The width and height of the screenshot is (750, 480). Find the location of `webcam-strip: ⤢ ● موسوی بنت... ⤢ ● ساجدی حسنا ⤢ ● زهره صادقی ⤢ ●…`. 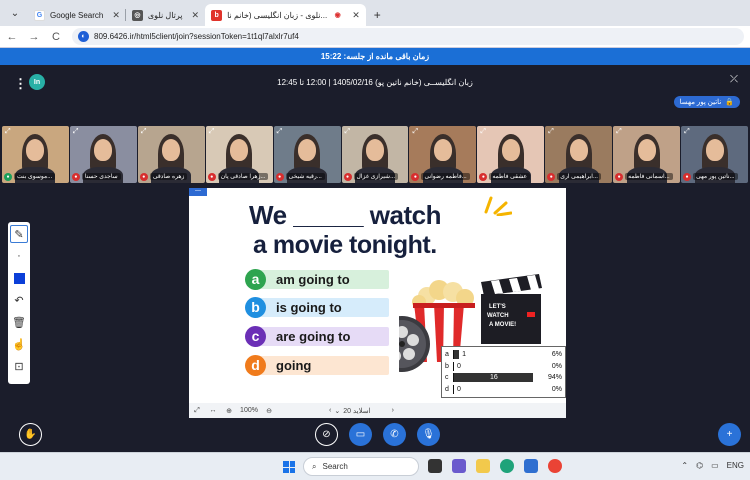

webcam-strip: ⤢ ● موسوی بنت... ⤢ ● ساجدی حسنا ⤢ ● زهره صادقی ⤢ ●… is located at coordinates (375, 154).